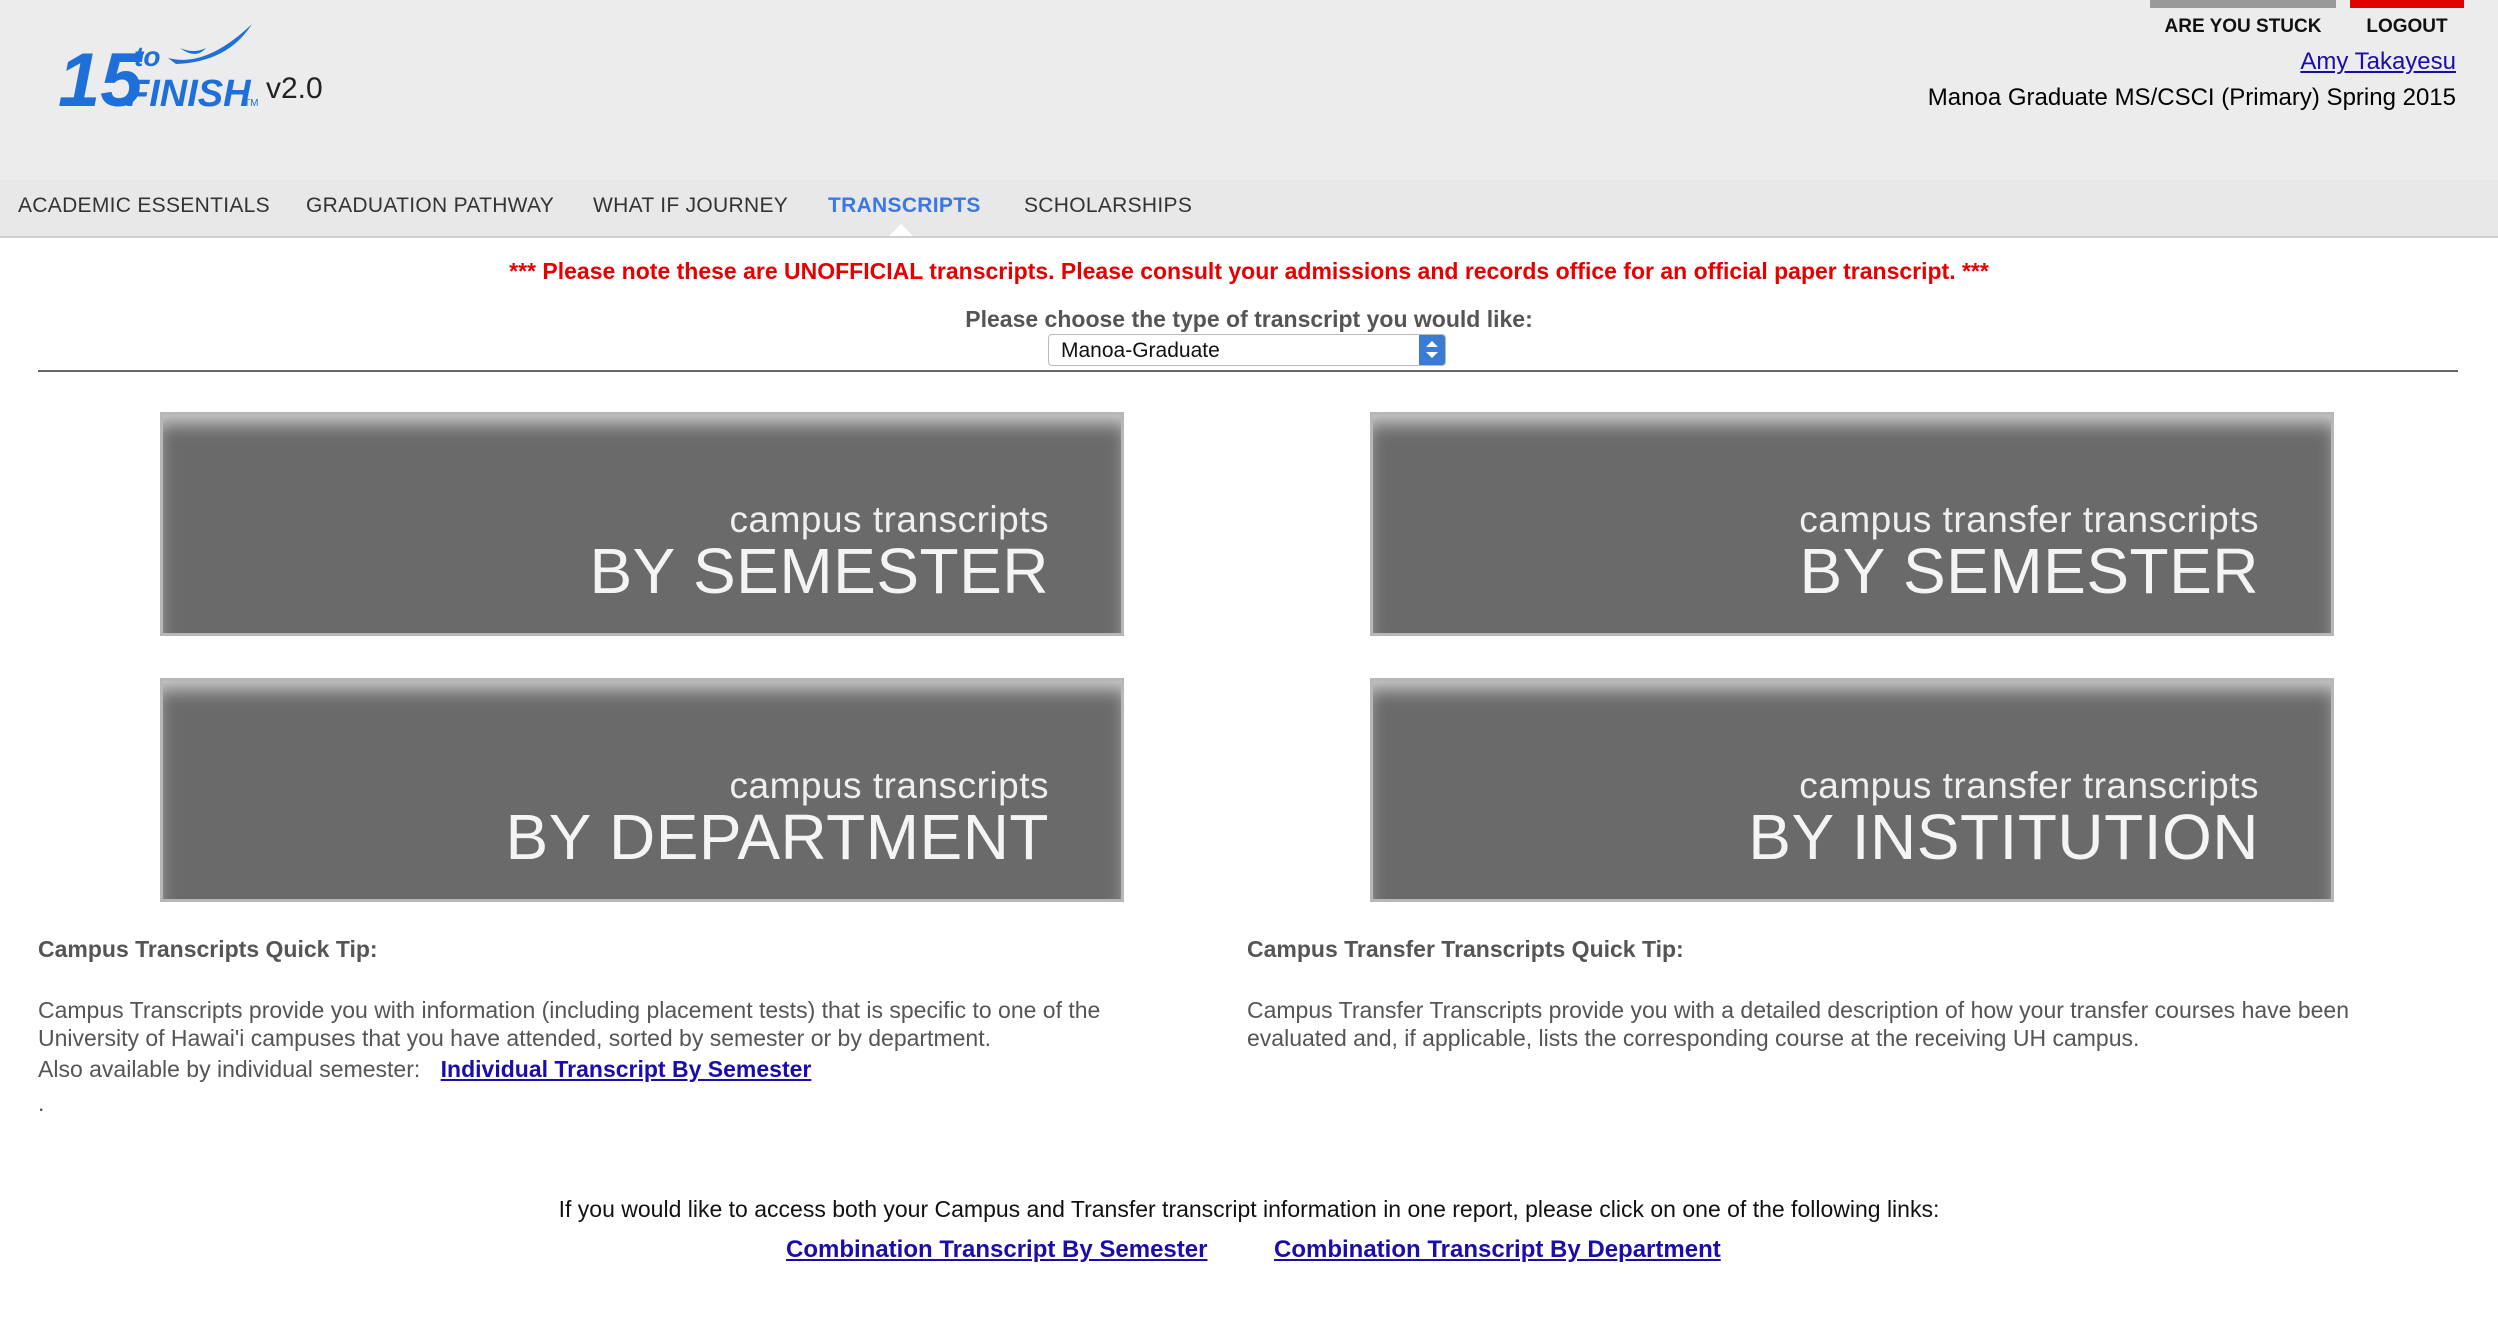  What do you see at coordinates (1465, 949) in the screenshot?
I see `transfer-tip-title: Campus Transfer Transcripts Quick Tip:` at bounding box center [1465, 949].